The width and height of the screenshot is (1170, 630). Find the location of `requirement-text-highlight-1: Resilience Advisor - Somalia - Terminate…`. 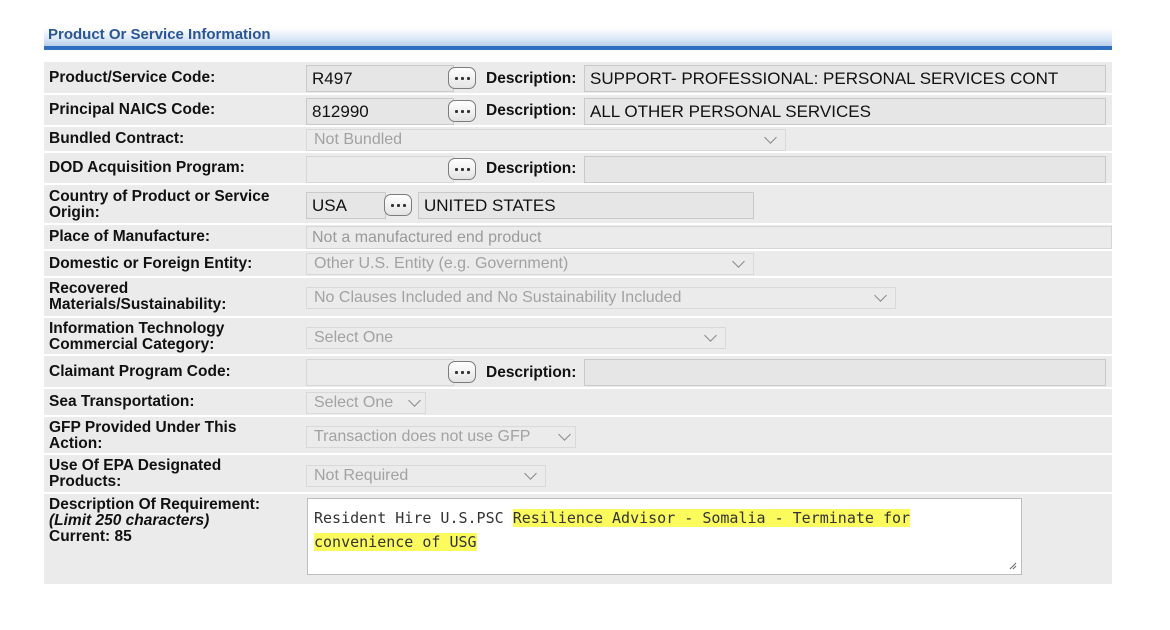

requirement-text-highlight-1: Resilience Advisor - Somalia - Terminate… is located at coordinates (711, 518).